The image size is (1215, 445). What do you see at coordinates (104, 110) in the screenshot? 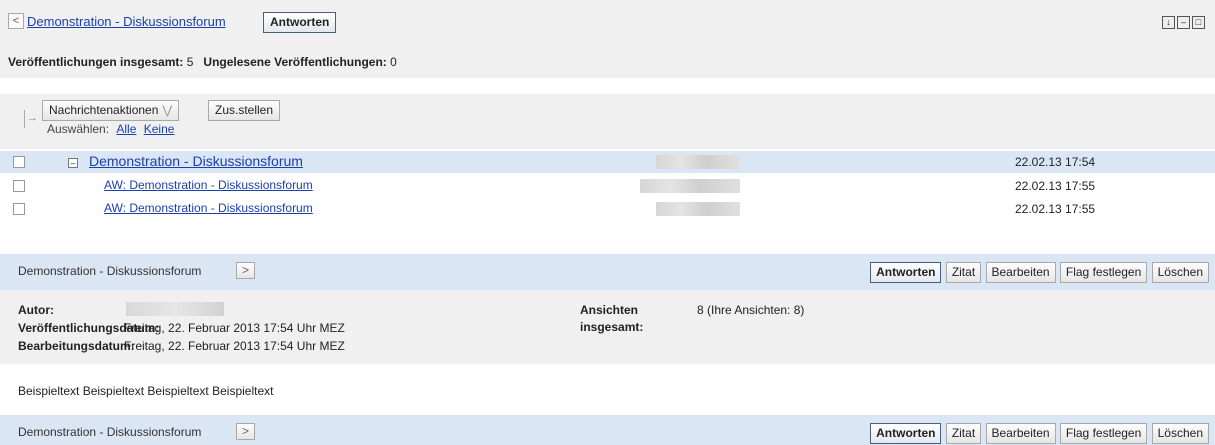
I see `message-actions-label: Nachrichtenaktionen` at bounding box center [104, 110].